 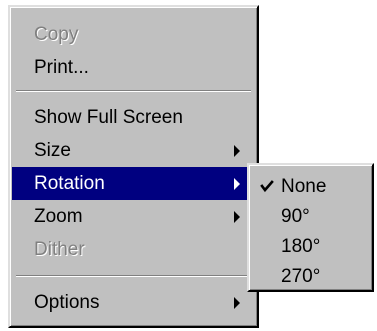 I want to click on submenu-item-none: None, so click(x=310, y=186).